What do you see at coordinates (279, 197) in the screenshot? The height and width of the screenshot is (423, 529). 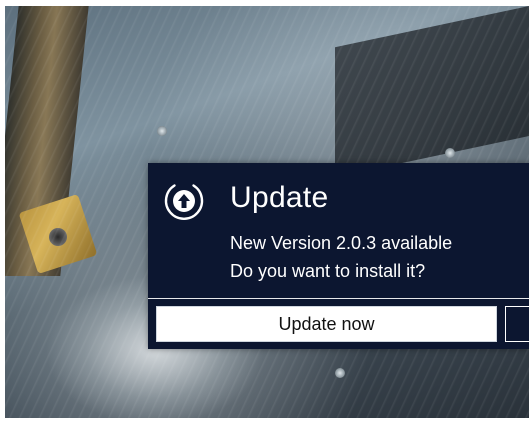 I see `dialog-title: Update` at bounding box center [279, 197].